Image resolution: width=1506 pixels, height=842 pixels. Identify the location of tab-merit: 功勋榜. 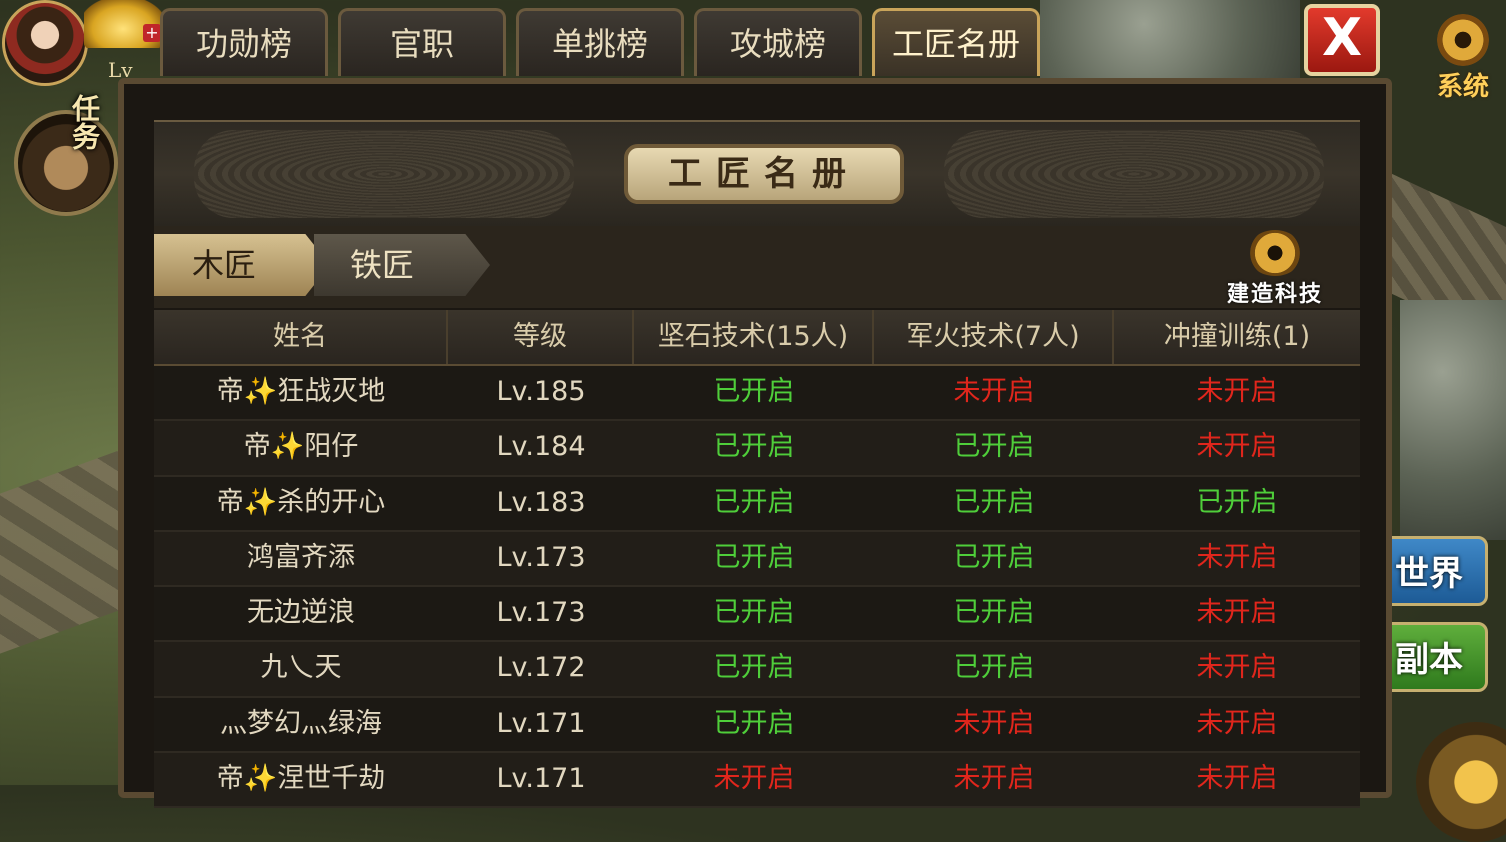
(244, 42).